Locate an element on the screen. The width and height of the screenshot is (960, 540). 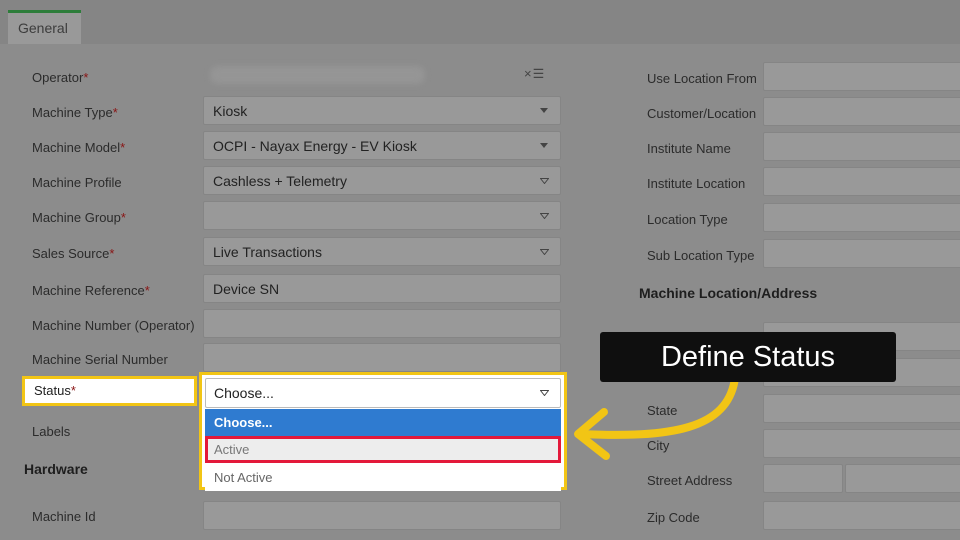
status-option-not-active: Not Active is located at coordinates (383, 477).